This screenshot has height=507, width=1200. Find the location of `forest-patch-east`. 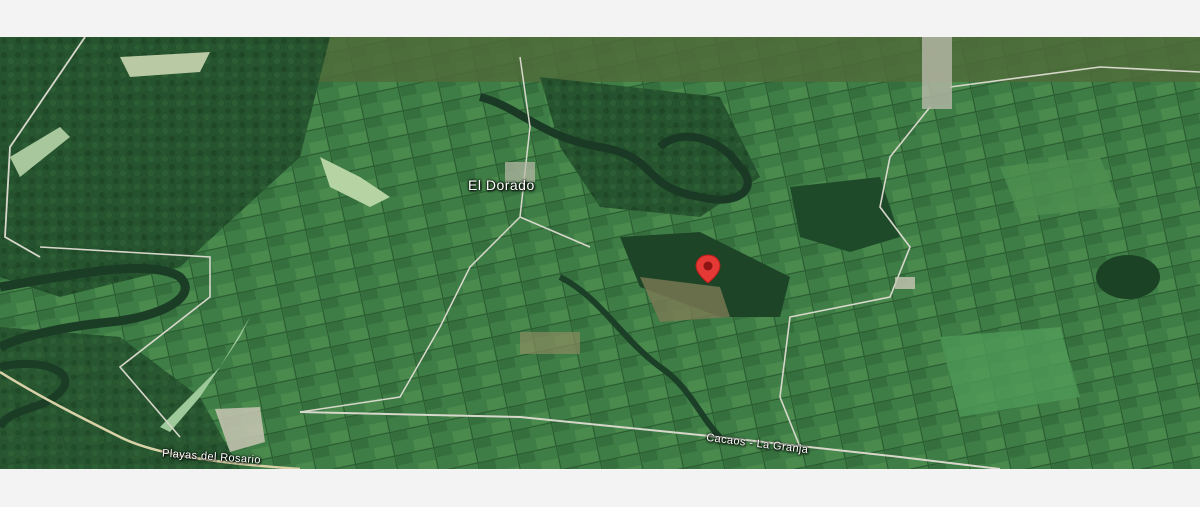

forest-patch-east is located at coordinates (1128, 277).